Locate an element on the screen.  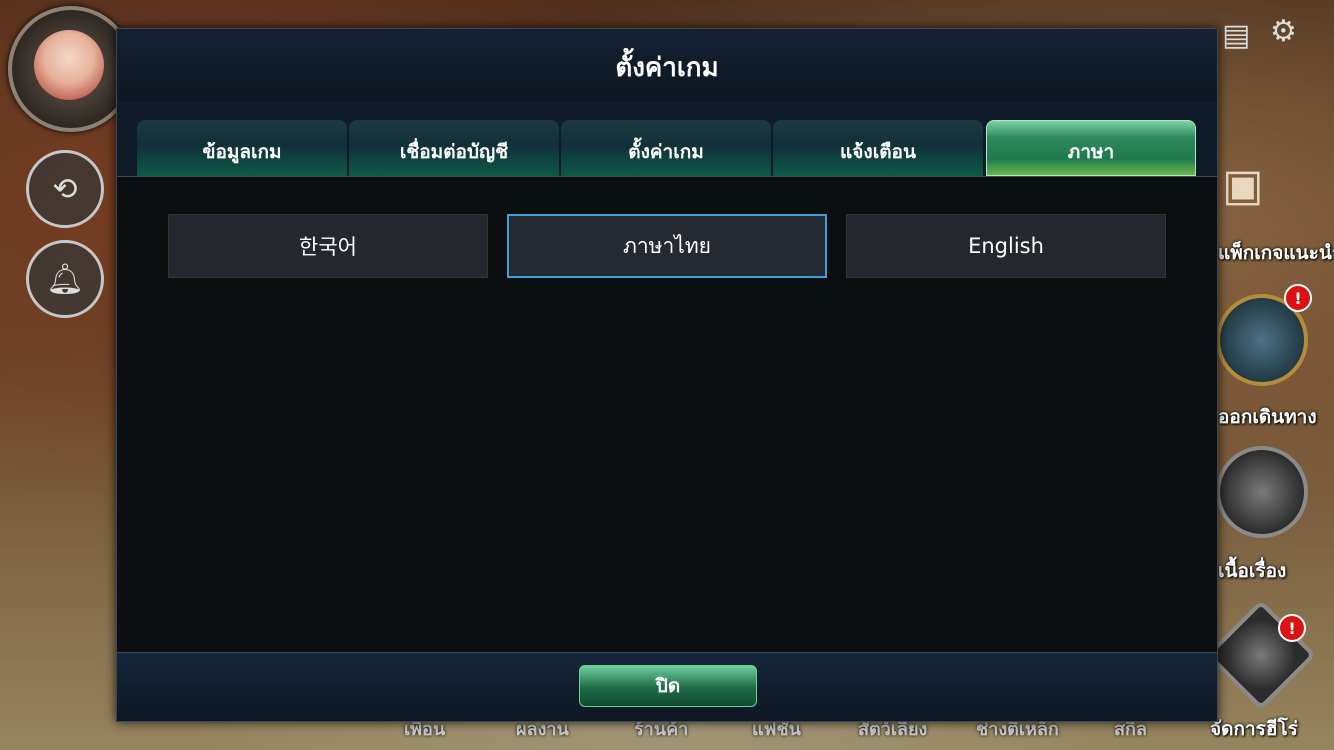
bell-icon: 🔔︎ is located at coordinates (65, 279).